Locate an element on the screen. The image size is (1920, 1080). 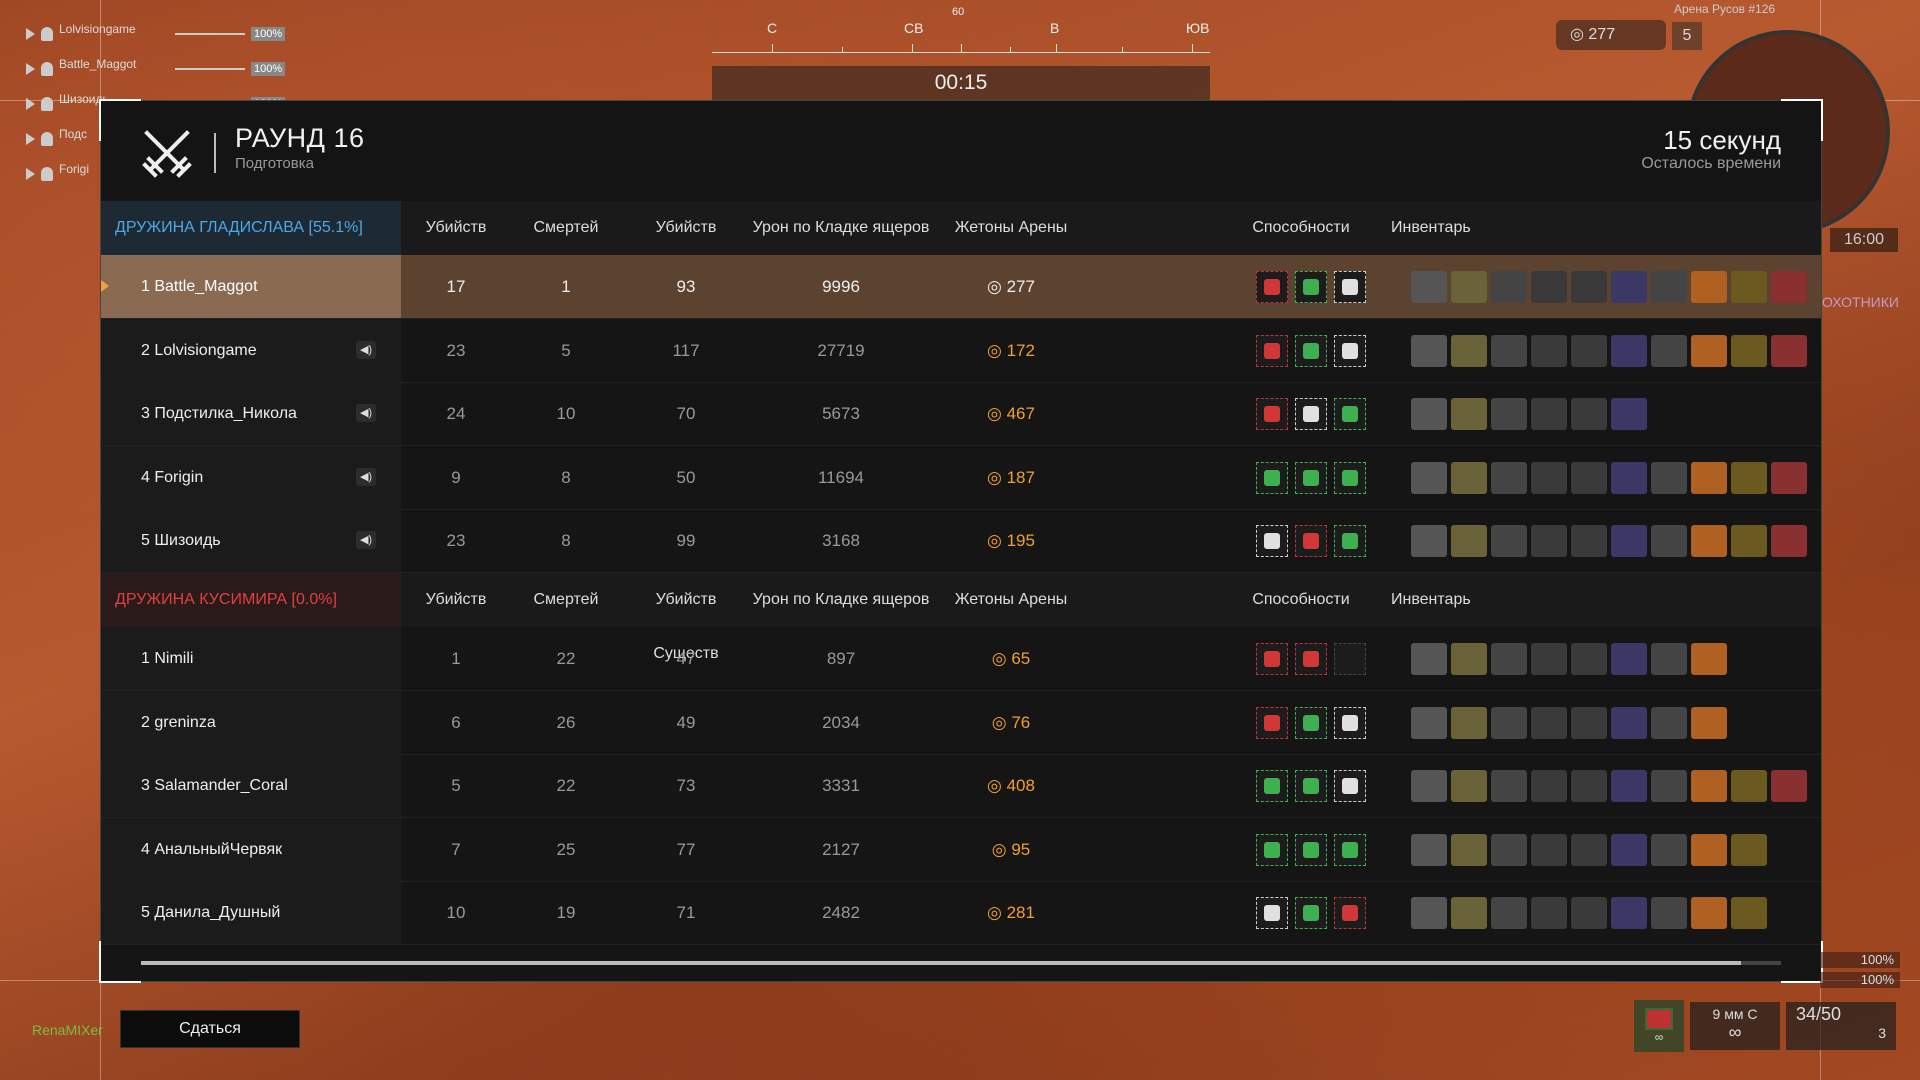
column-header: Смертей is located at coordinates (566, 600).